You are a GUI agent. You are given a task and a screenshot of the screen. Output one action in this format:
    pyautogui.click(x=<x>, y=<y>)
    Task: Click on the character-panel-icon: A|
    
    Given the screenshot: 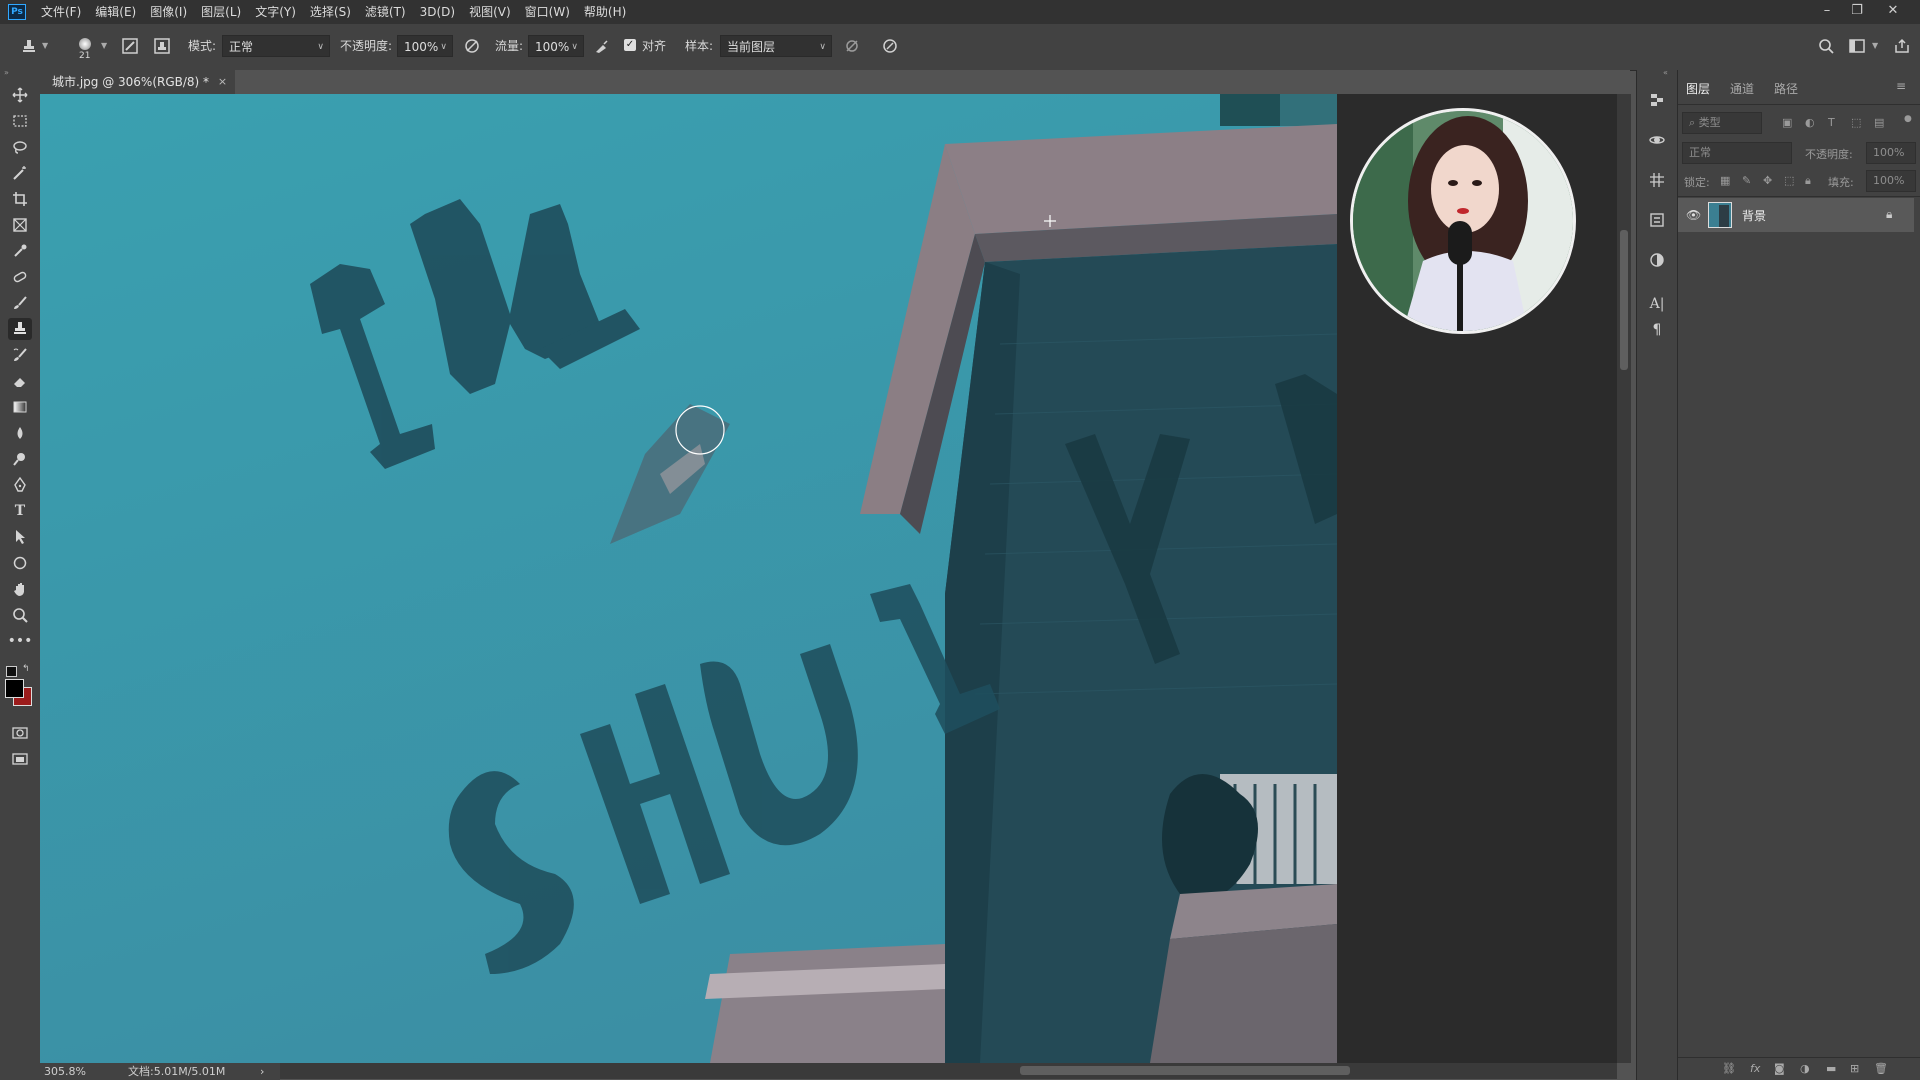 What is the action you would take?
    pyautogui.click(x=1657, y=304)
    